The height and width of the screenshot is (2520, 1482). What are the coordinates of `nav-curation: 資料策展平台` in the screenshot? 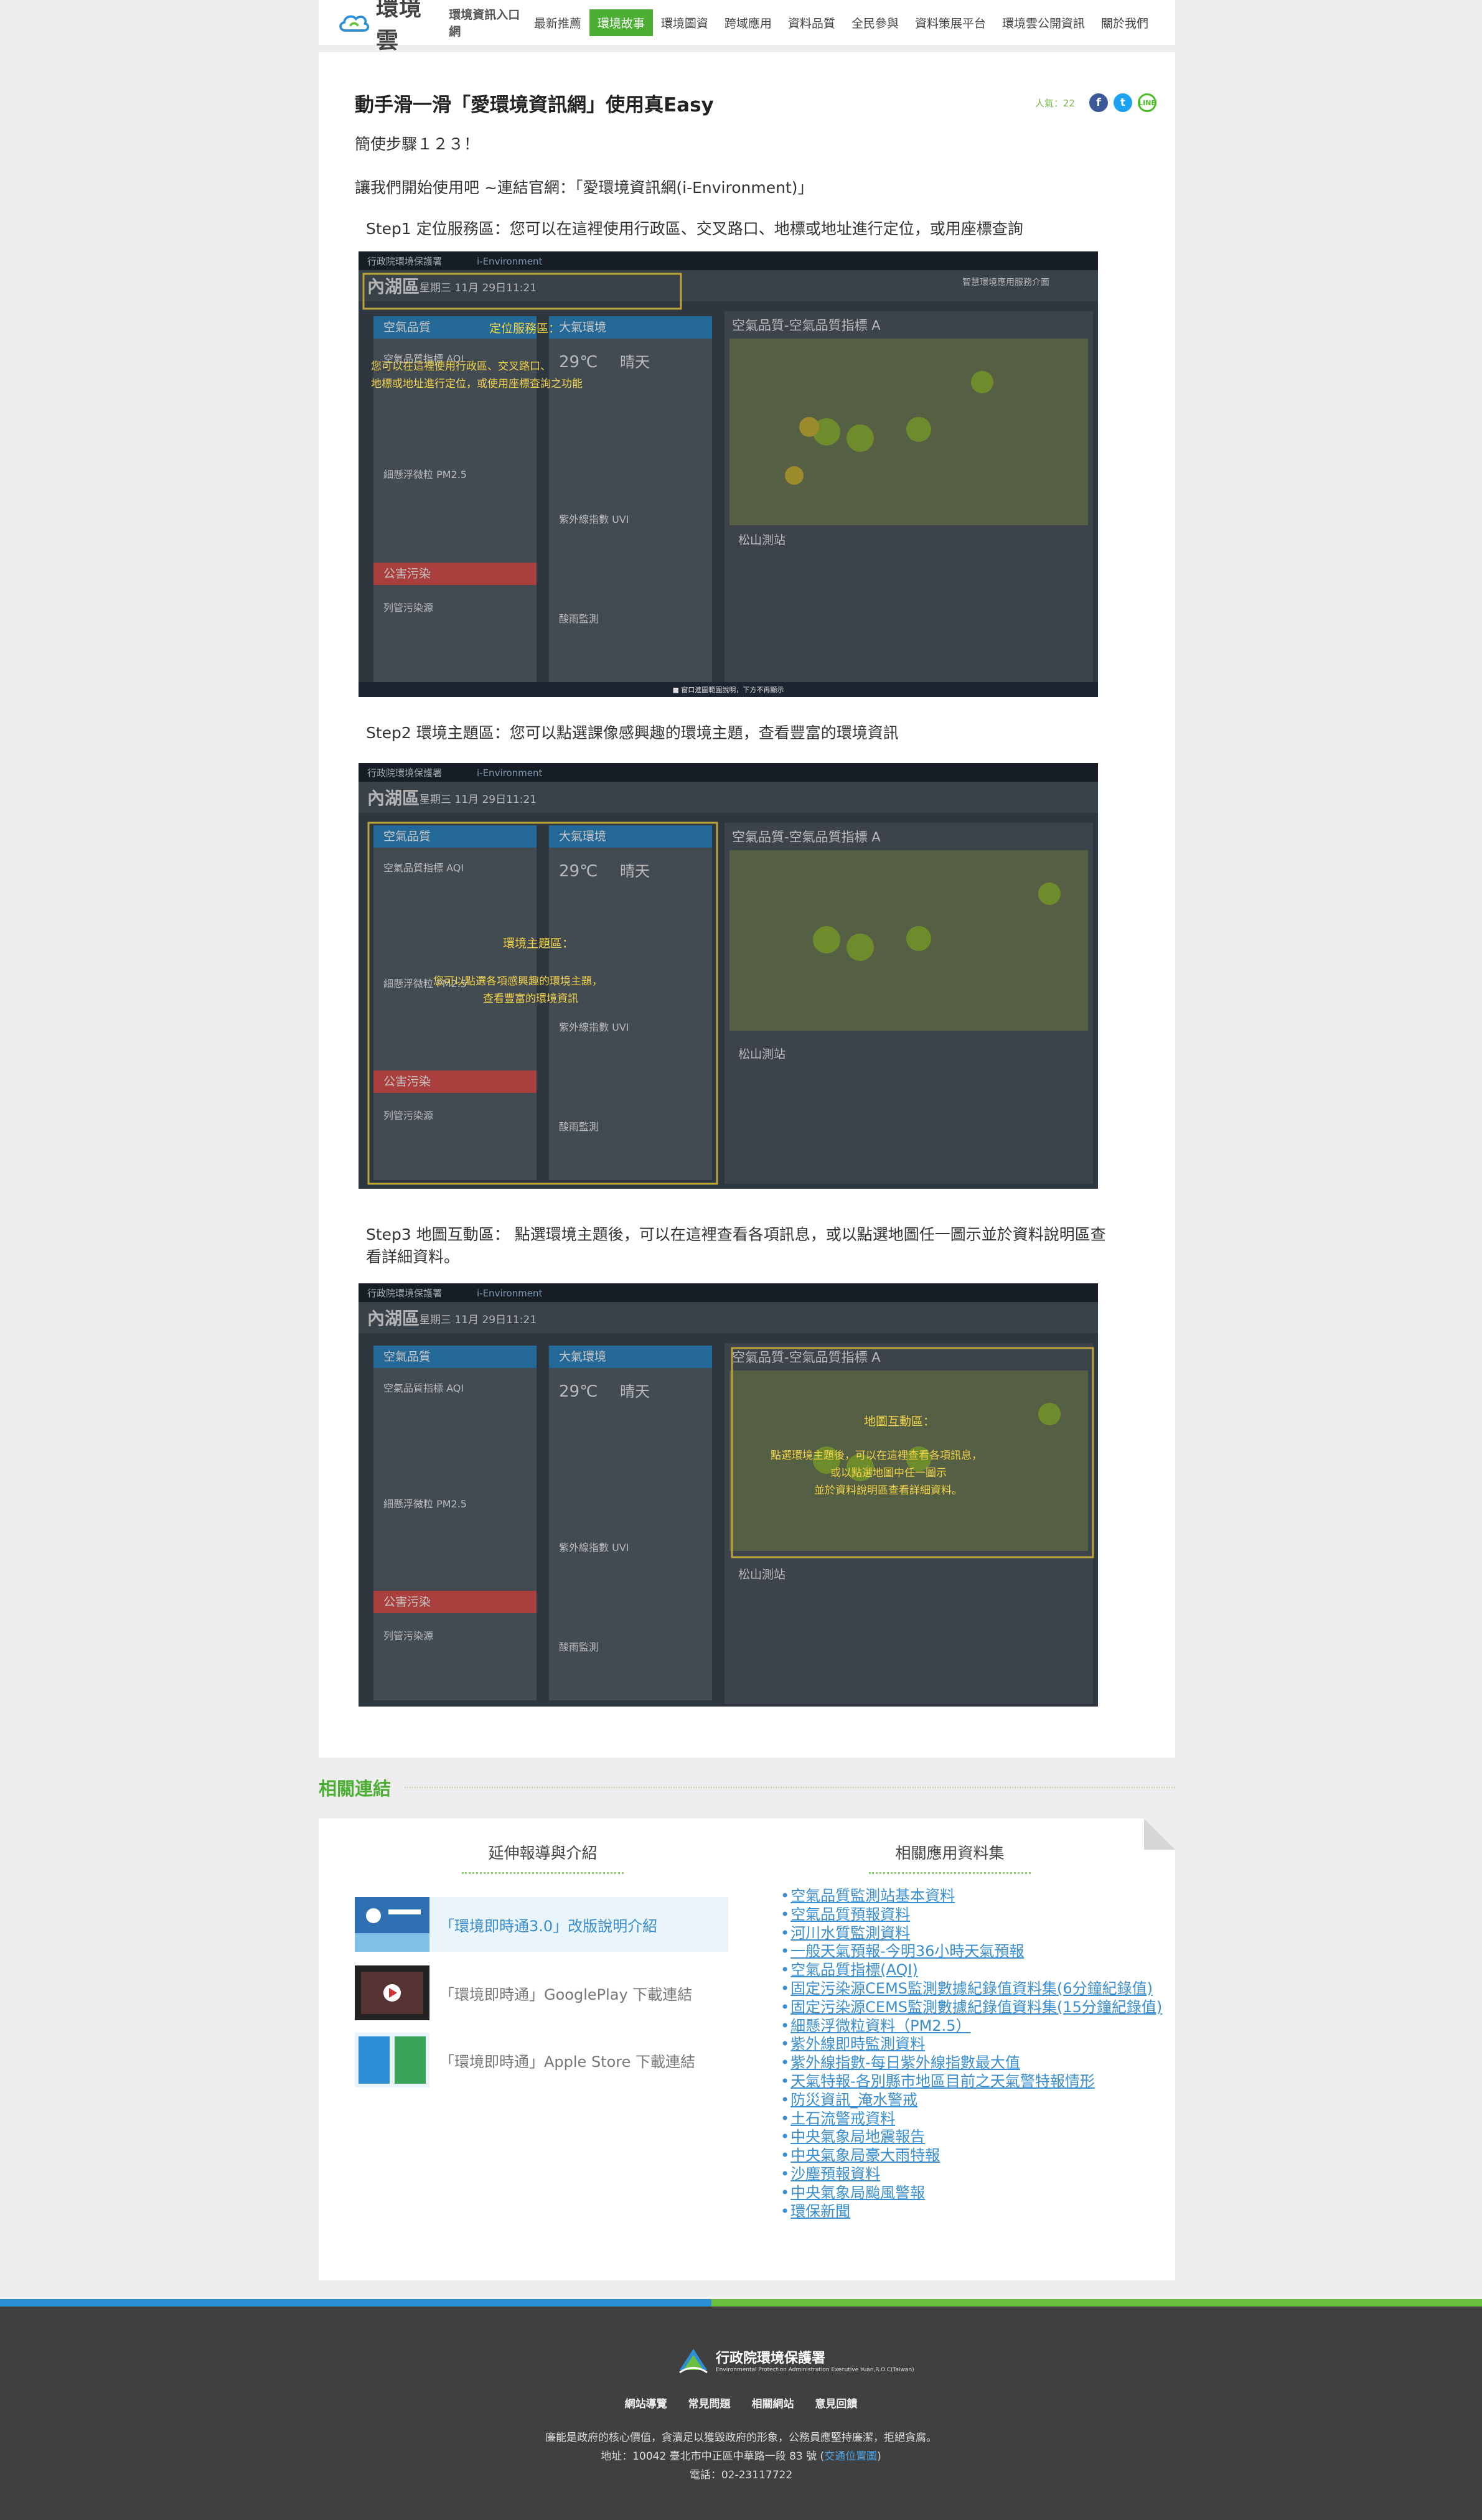 It's located at (950, 23).